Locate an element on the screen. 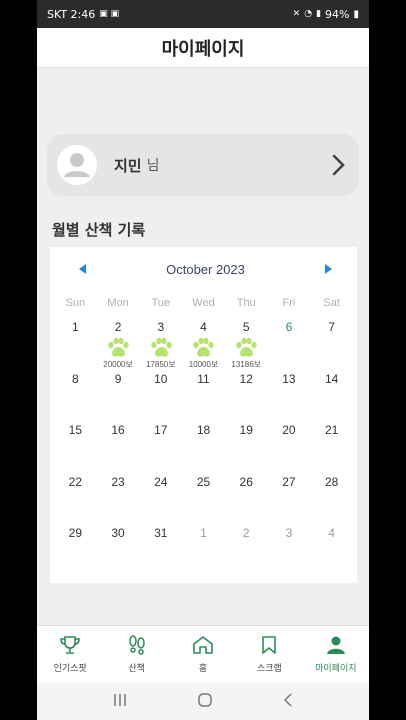  day-number: 10 is located at coordinates (161, 378).